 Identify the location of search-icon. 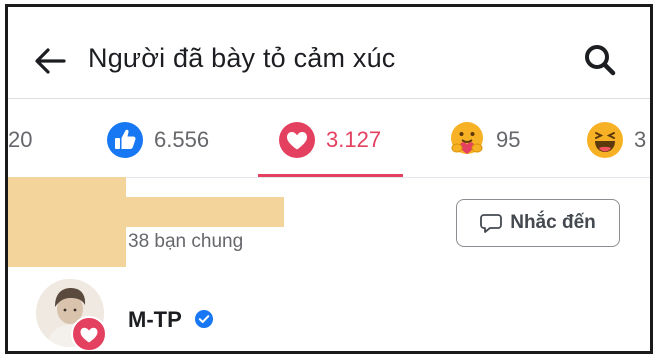
(600, 60).